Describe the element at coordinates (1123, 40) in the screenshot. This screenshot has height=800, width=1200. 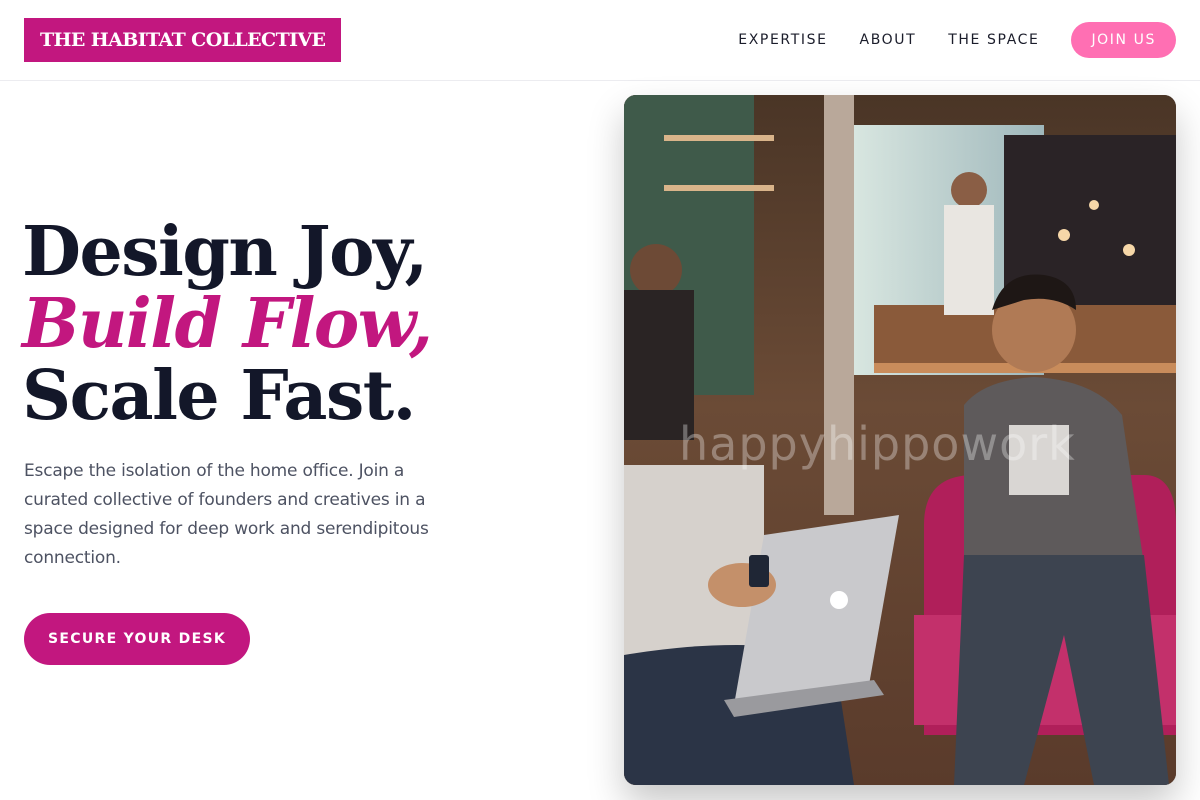
I see `join-us-button: JOIN US` at that location.